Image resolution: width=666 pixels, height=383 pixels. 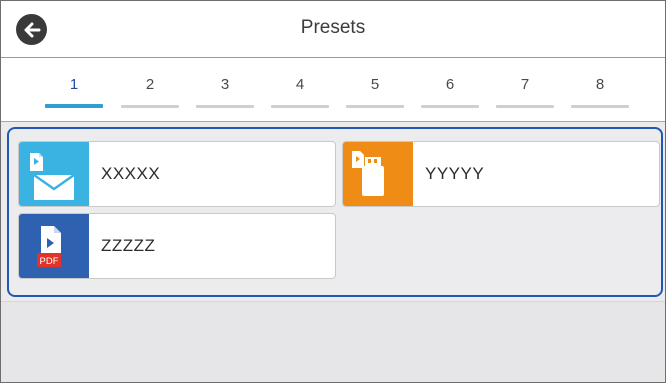 What do you see at coordinates (378, 174) in the screenshot?
I see `scan-to-memory-device-icon` at bounding box center [378, 174].